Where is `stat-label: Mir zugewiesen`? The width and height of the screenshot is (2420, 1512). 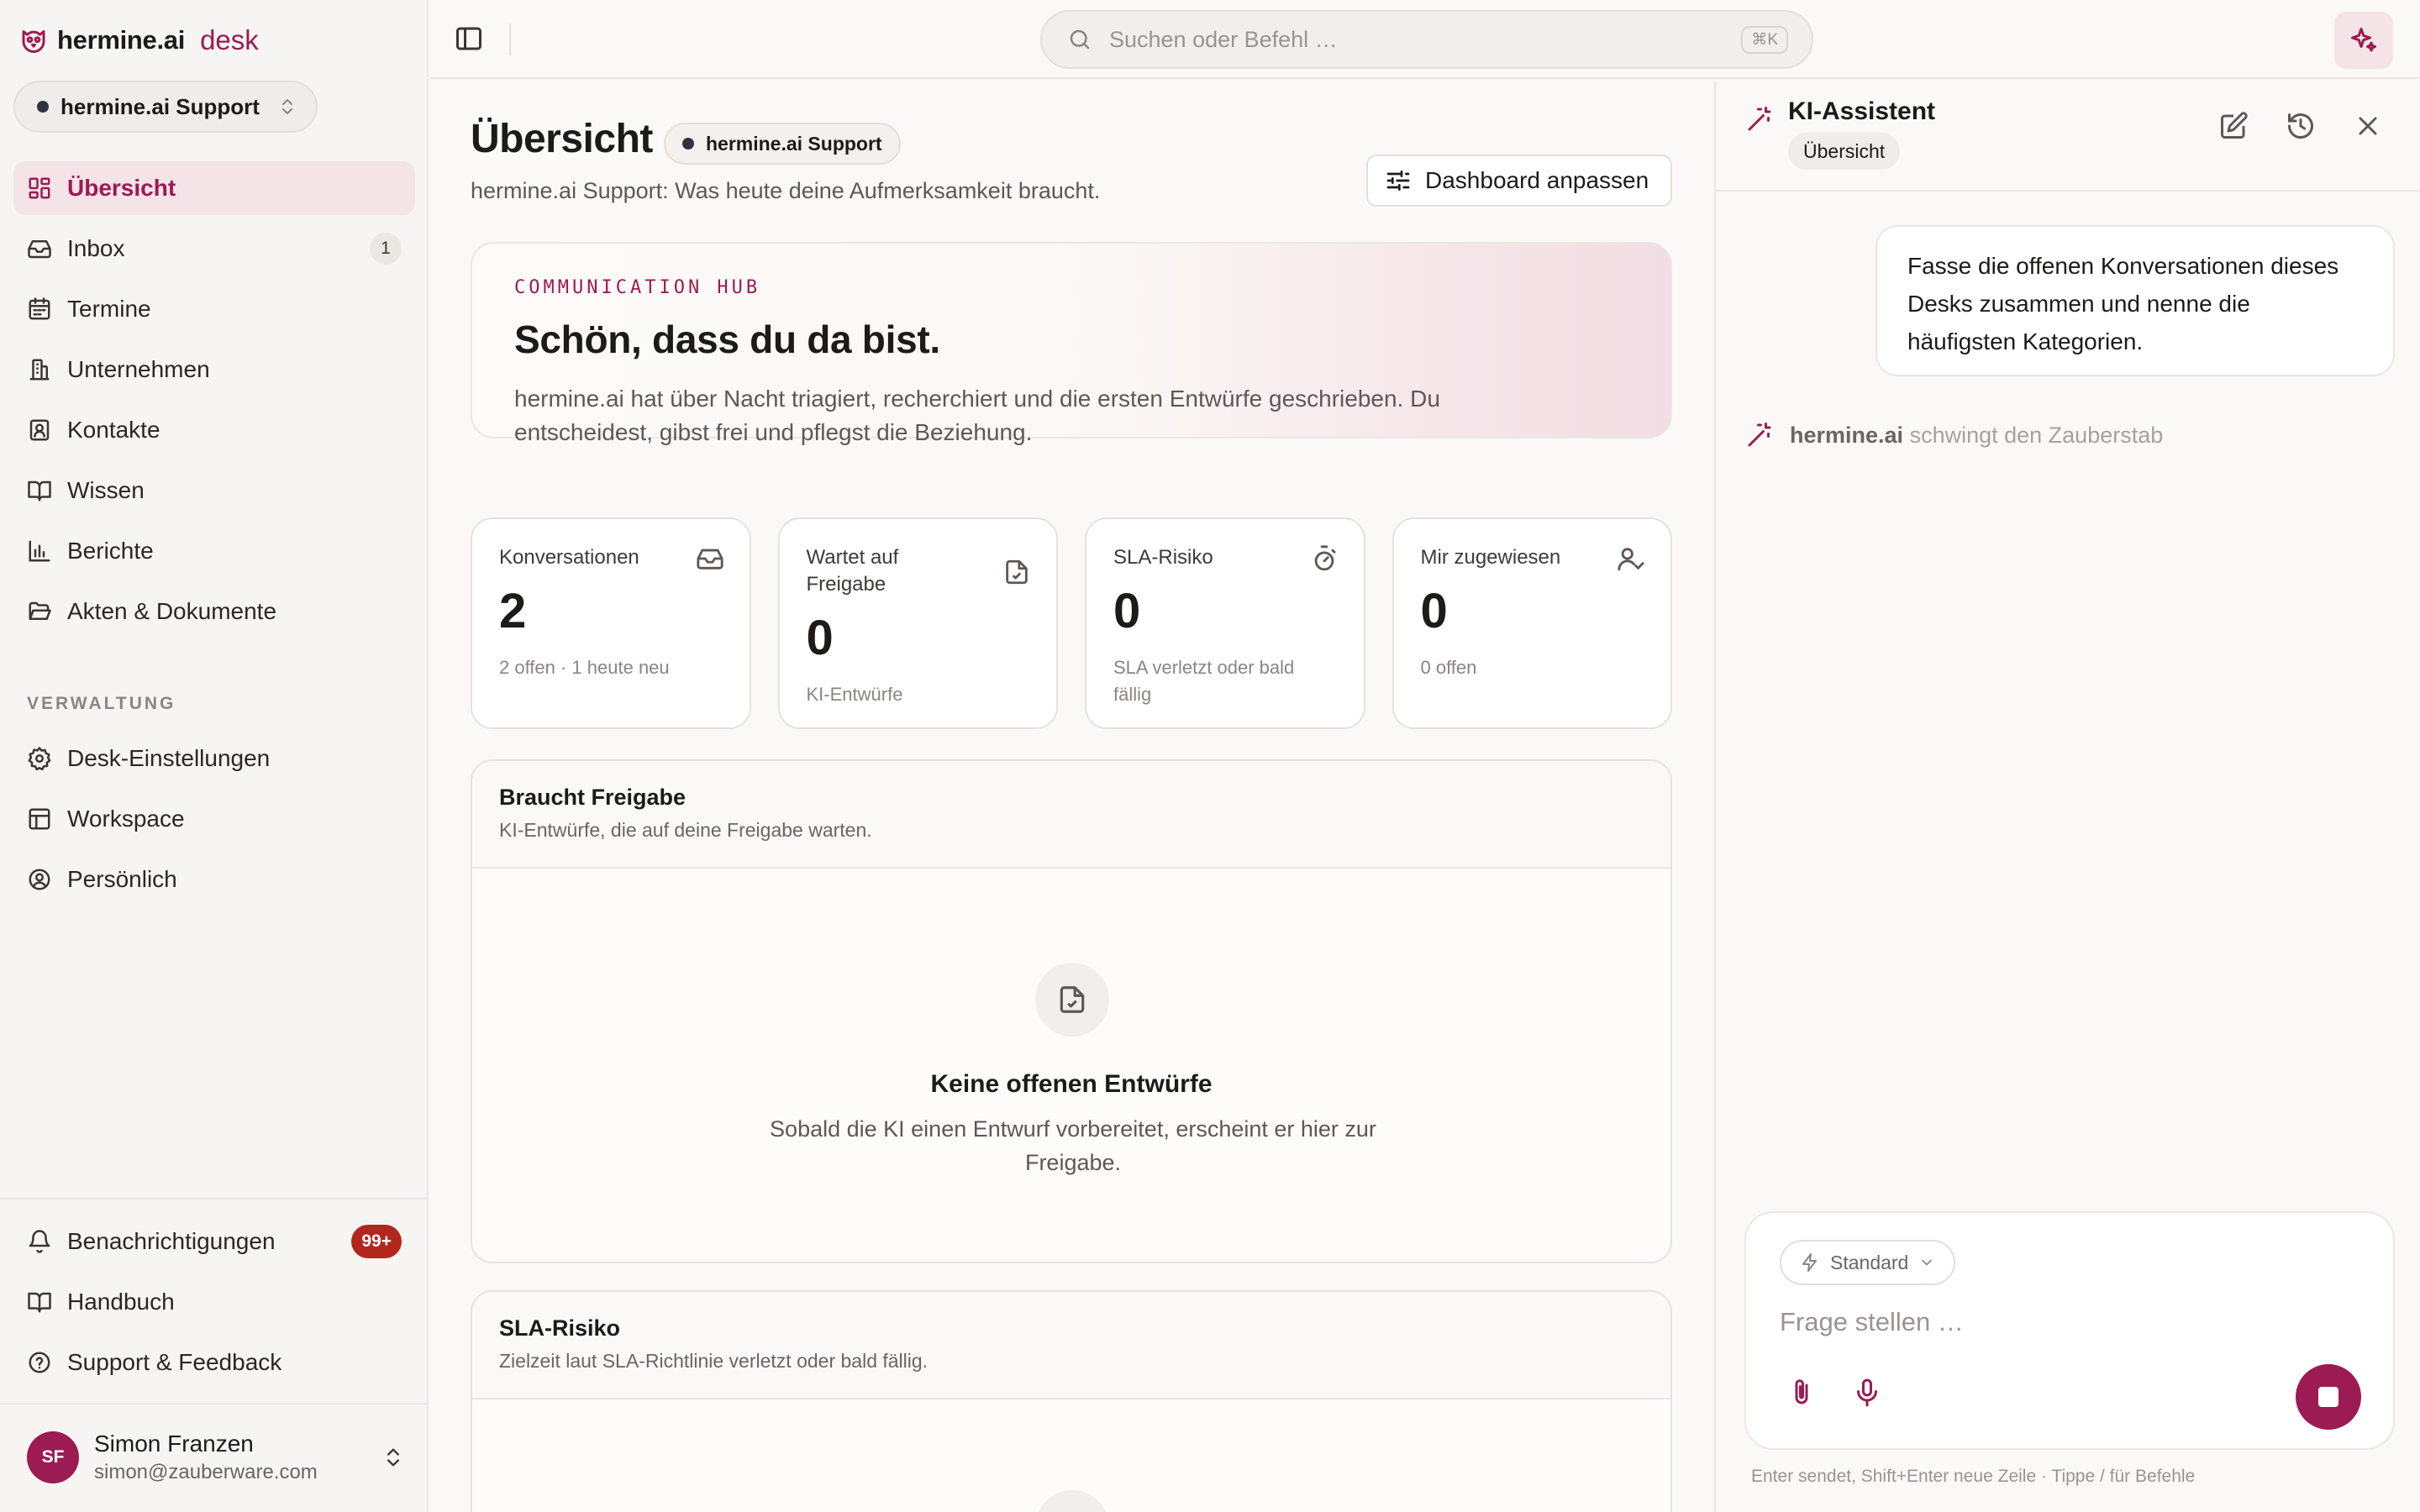 stat-label: Mir zugewiesen is located at coordinates (1490, 557).